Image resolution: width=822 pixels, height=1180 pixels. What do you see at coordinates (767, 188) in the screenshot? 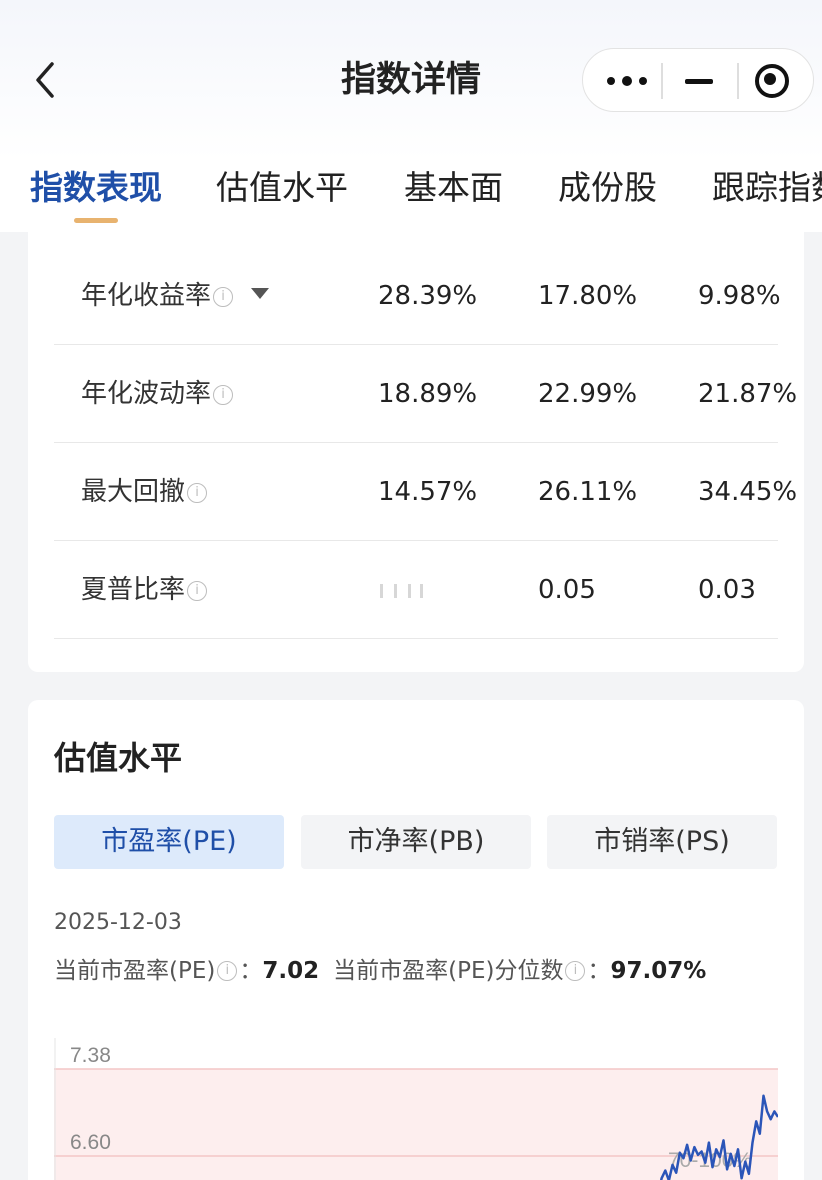
I see `tab-tracking-index: 跟踪指数` at bounding box center [767, 188].